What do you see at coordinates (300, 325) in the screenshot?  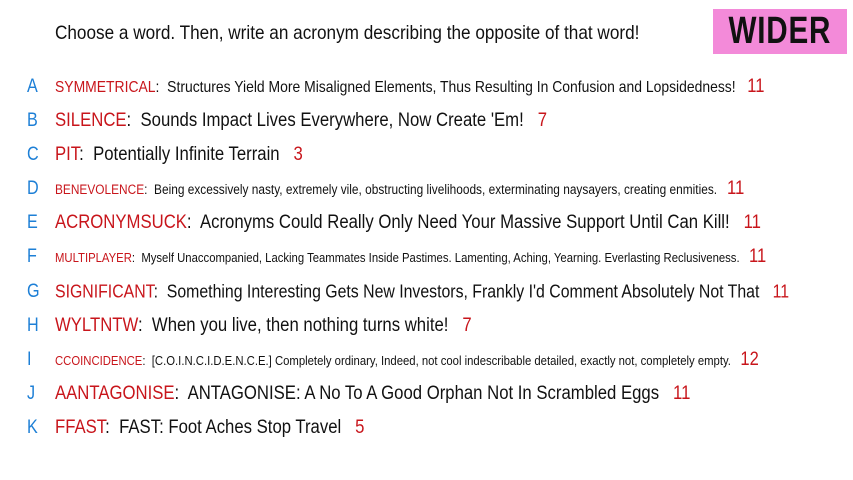 I see `acronym-text: When you live, then nothing turns white!` at bounding box center [300, 325].